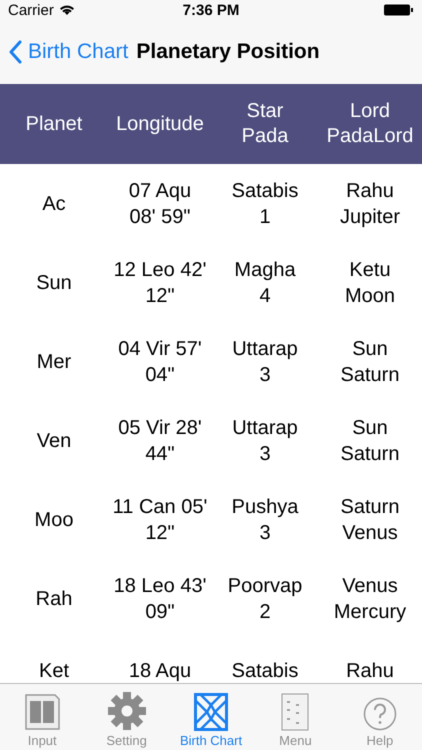  Describe the element at coordinates (379, 714) in the screenshot. I see `help-icon` at that location.